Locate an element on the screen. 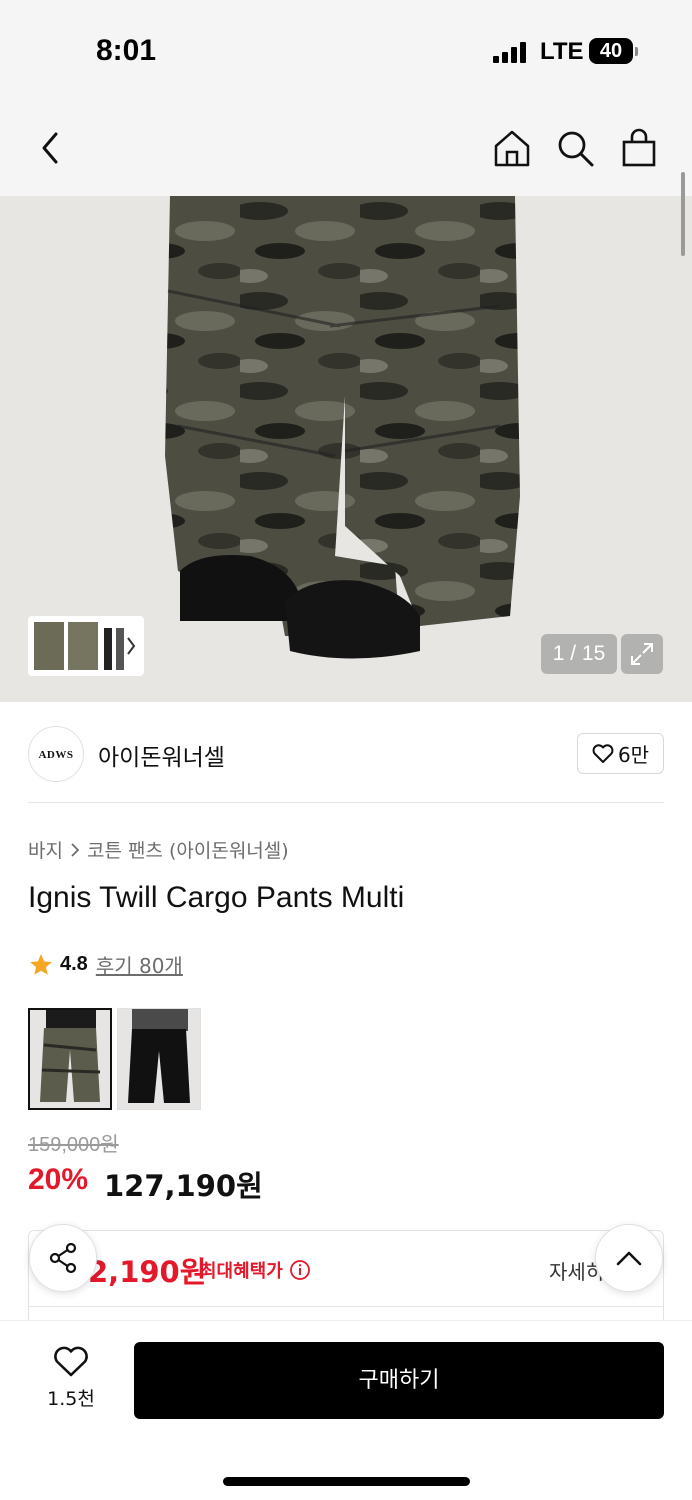 The height and width of the screenshot is (1500, 692). chevron-up-icon is located at coordinates (629, 1258).